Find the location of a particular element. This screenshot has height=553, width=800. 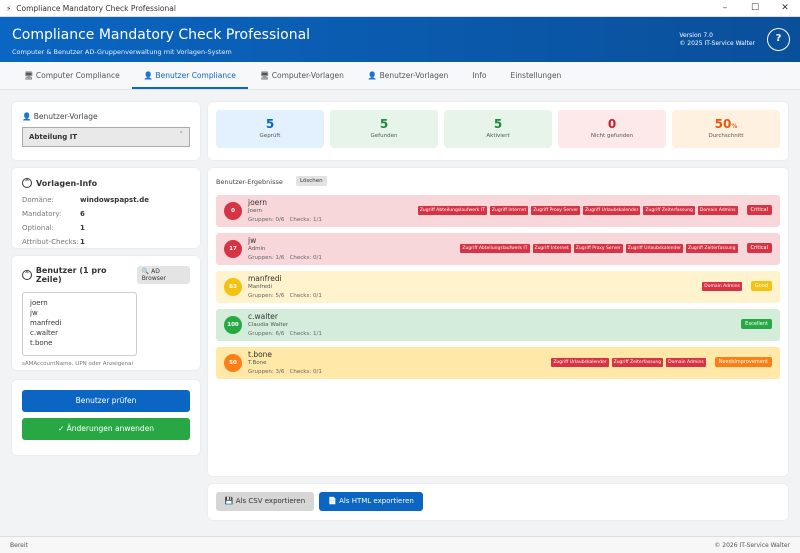

save-icon: 💾 is located at coordinates (229, 501).